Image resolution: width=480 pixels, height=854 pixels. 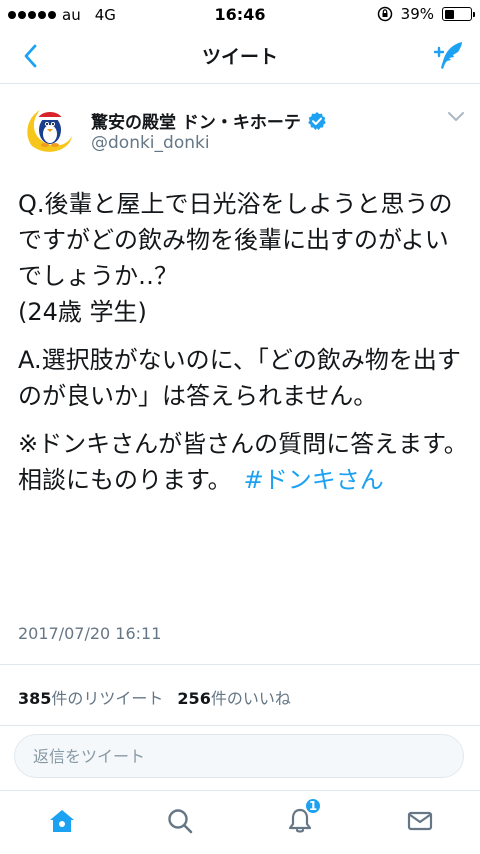 What do you see at coordinates (35, 698) in the screenshot?
I see `retweet-count: 385` at bounding box center [35, 698].